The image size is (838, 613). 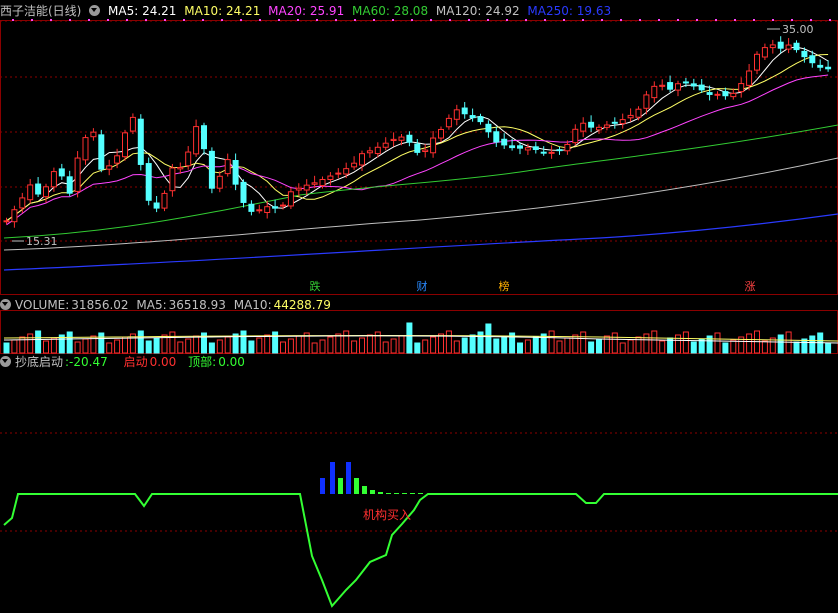 What do you see at coordinates (504, 287) in the screenshot?
I see `event-marker-bang: 榜` at bounding box center [504, 287].